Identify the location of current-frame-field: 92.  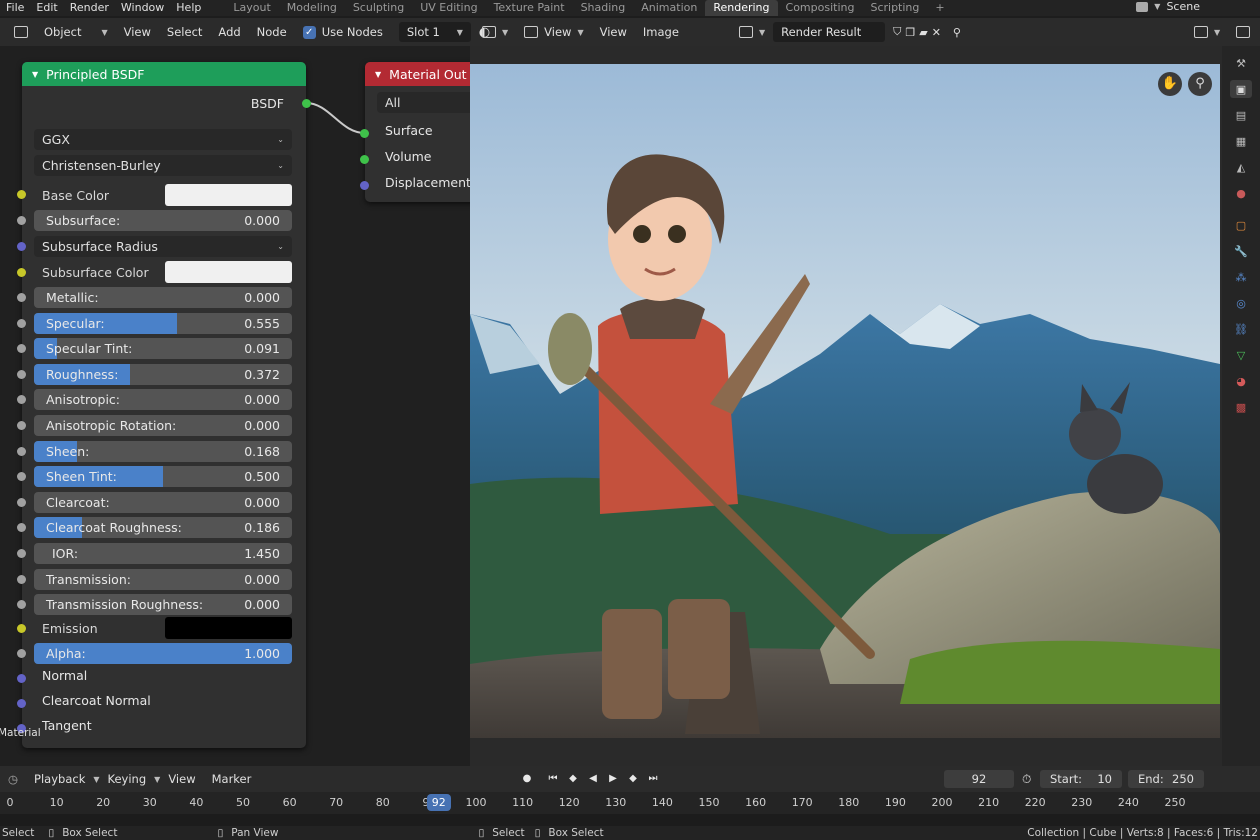
(979, 779).